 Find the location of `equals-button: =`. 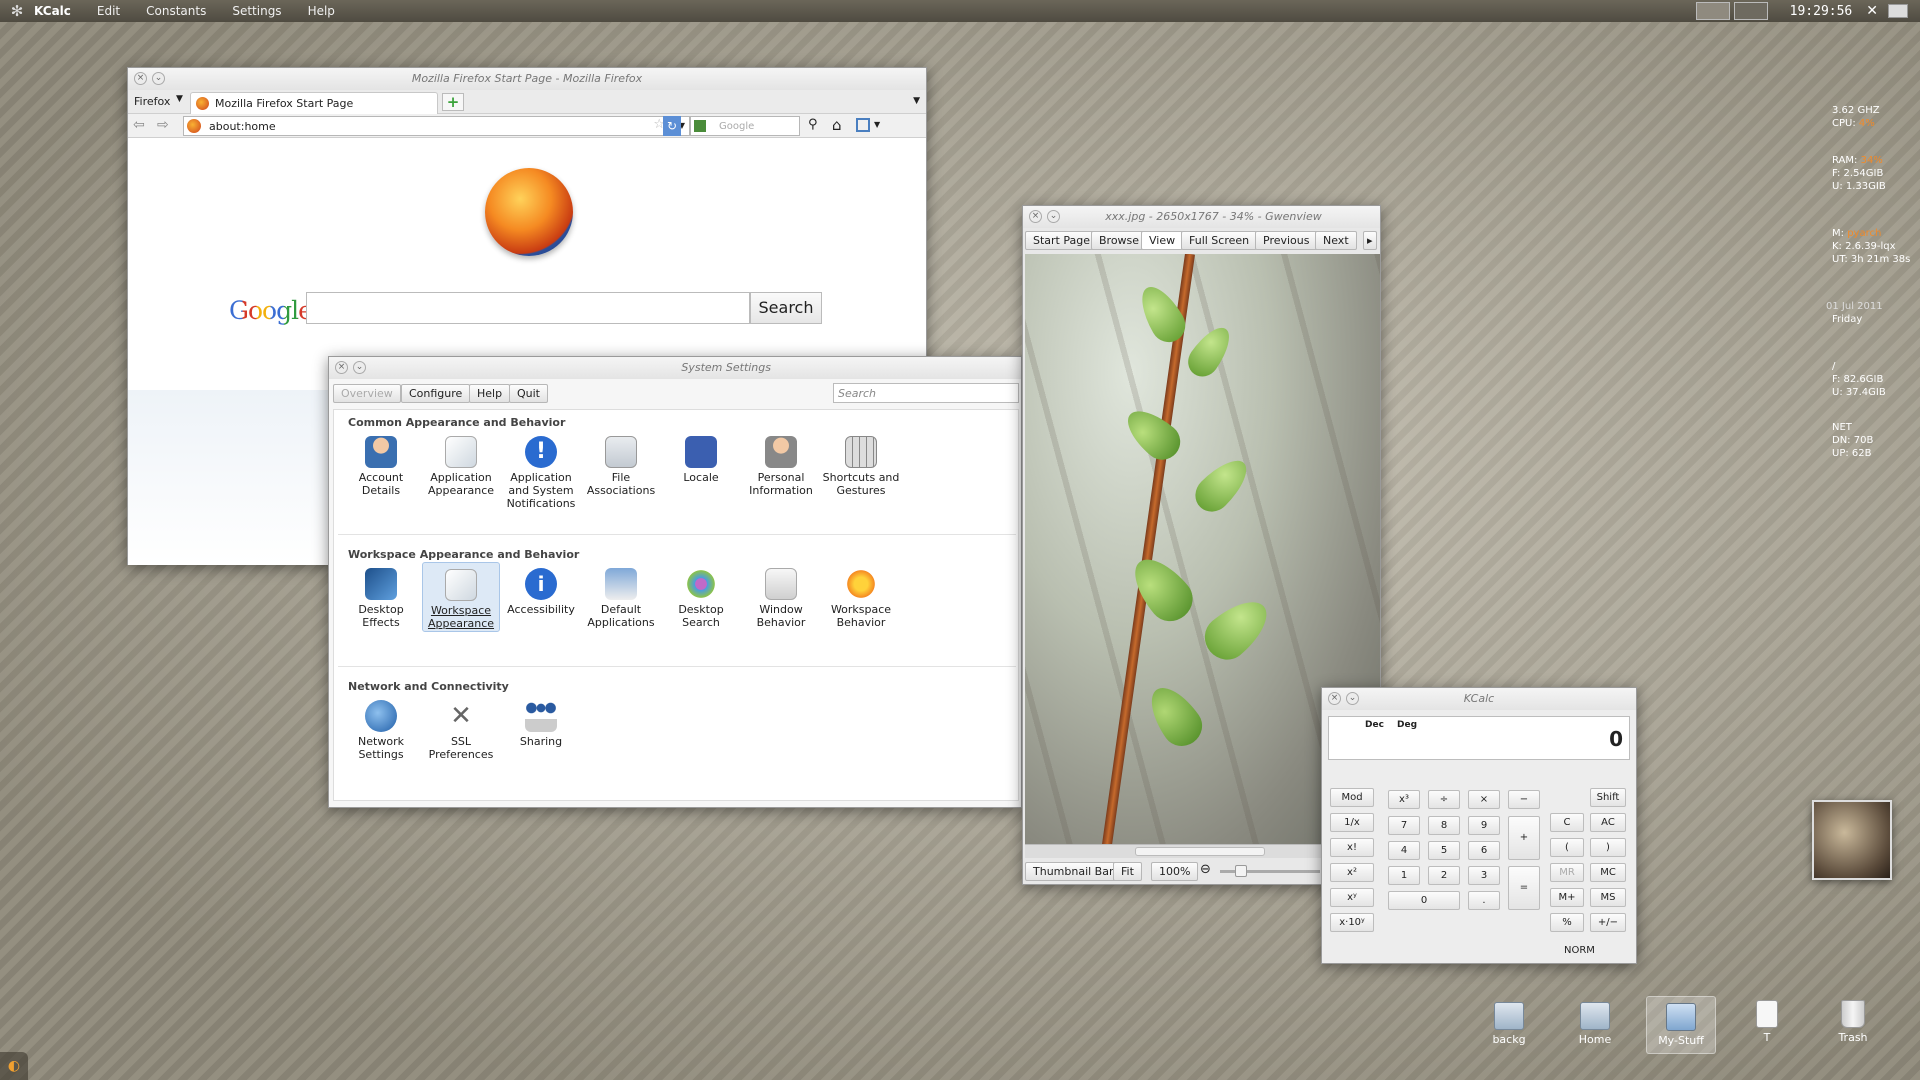

equals-button: = is located at coordinates (1524, 888).